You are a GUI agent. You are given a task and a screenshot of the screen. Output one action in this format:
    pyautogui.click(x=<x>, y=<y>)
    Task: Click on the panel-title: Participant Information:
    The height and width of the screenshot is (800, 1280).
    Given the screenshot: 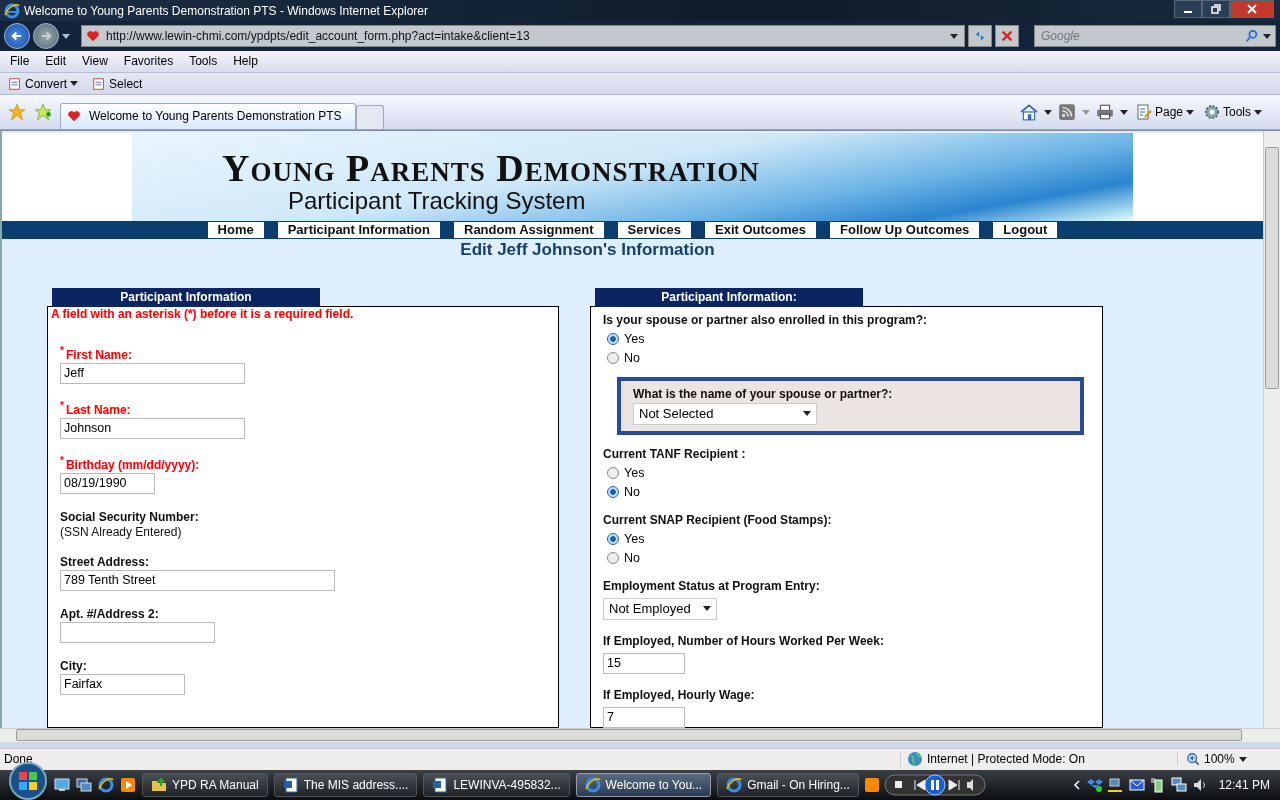 What is the action you would take?
    pyautogui.click(x=729, y=297)
    